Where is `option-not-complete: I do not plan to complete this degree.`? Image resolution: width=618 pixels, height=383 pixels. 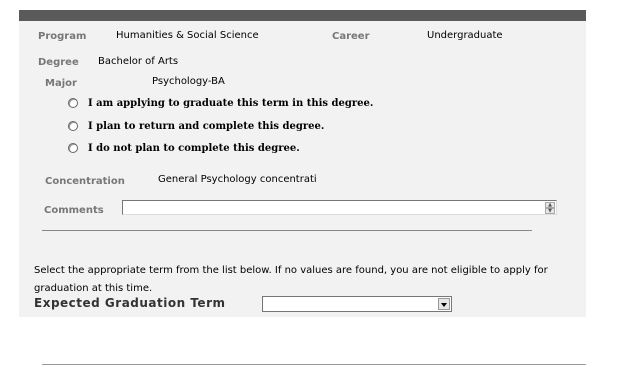
option-not-complete: I do not plan to complete this degree. is located at coordinates (184, 148).